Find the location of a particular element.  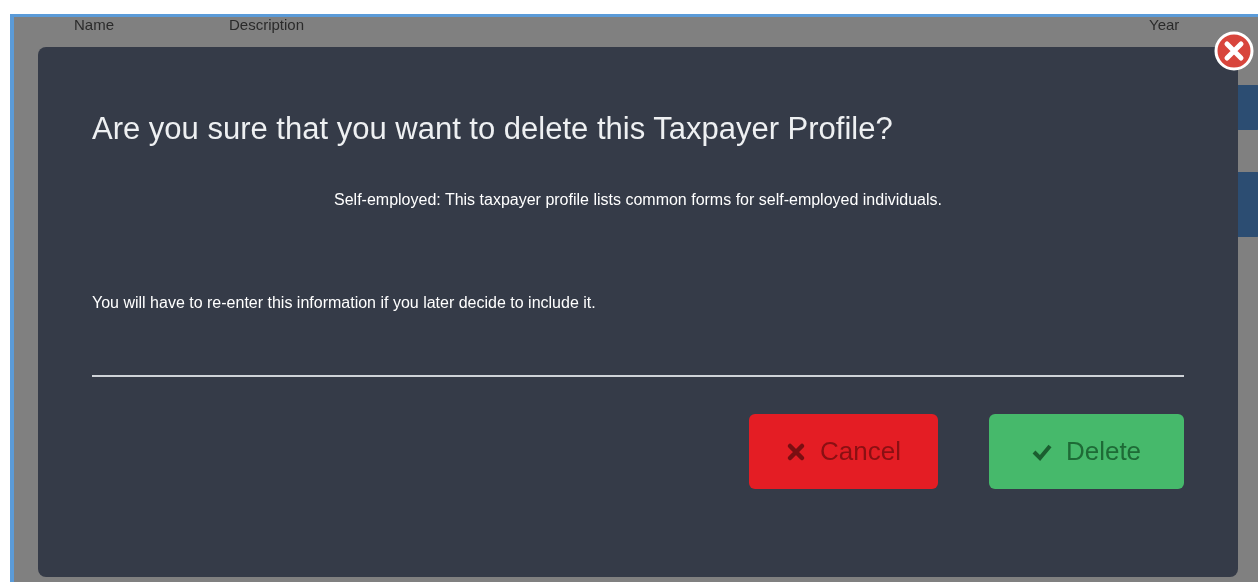

column-header: Year is located at coordinates (1164, 25).